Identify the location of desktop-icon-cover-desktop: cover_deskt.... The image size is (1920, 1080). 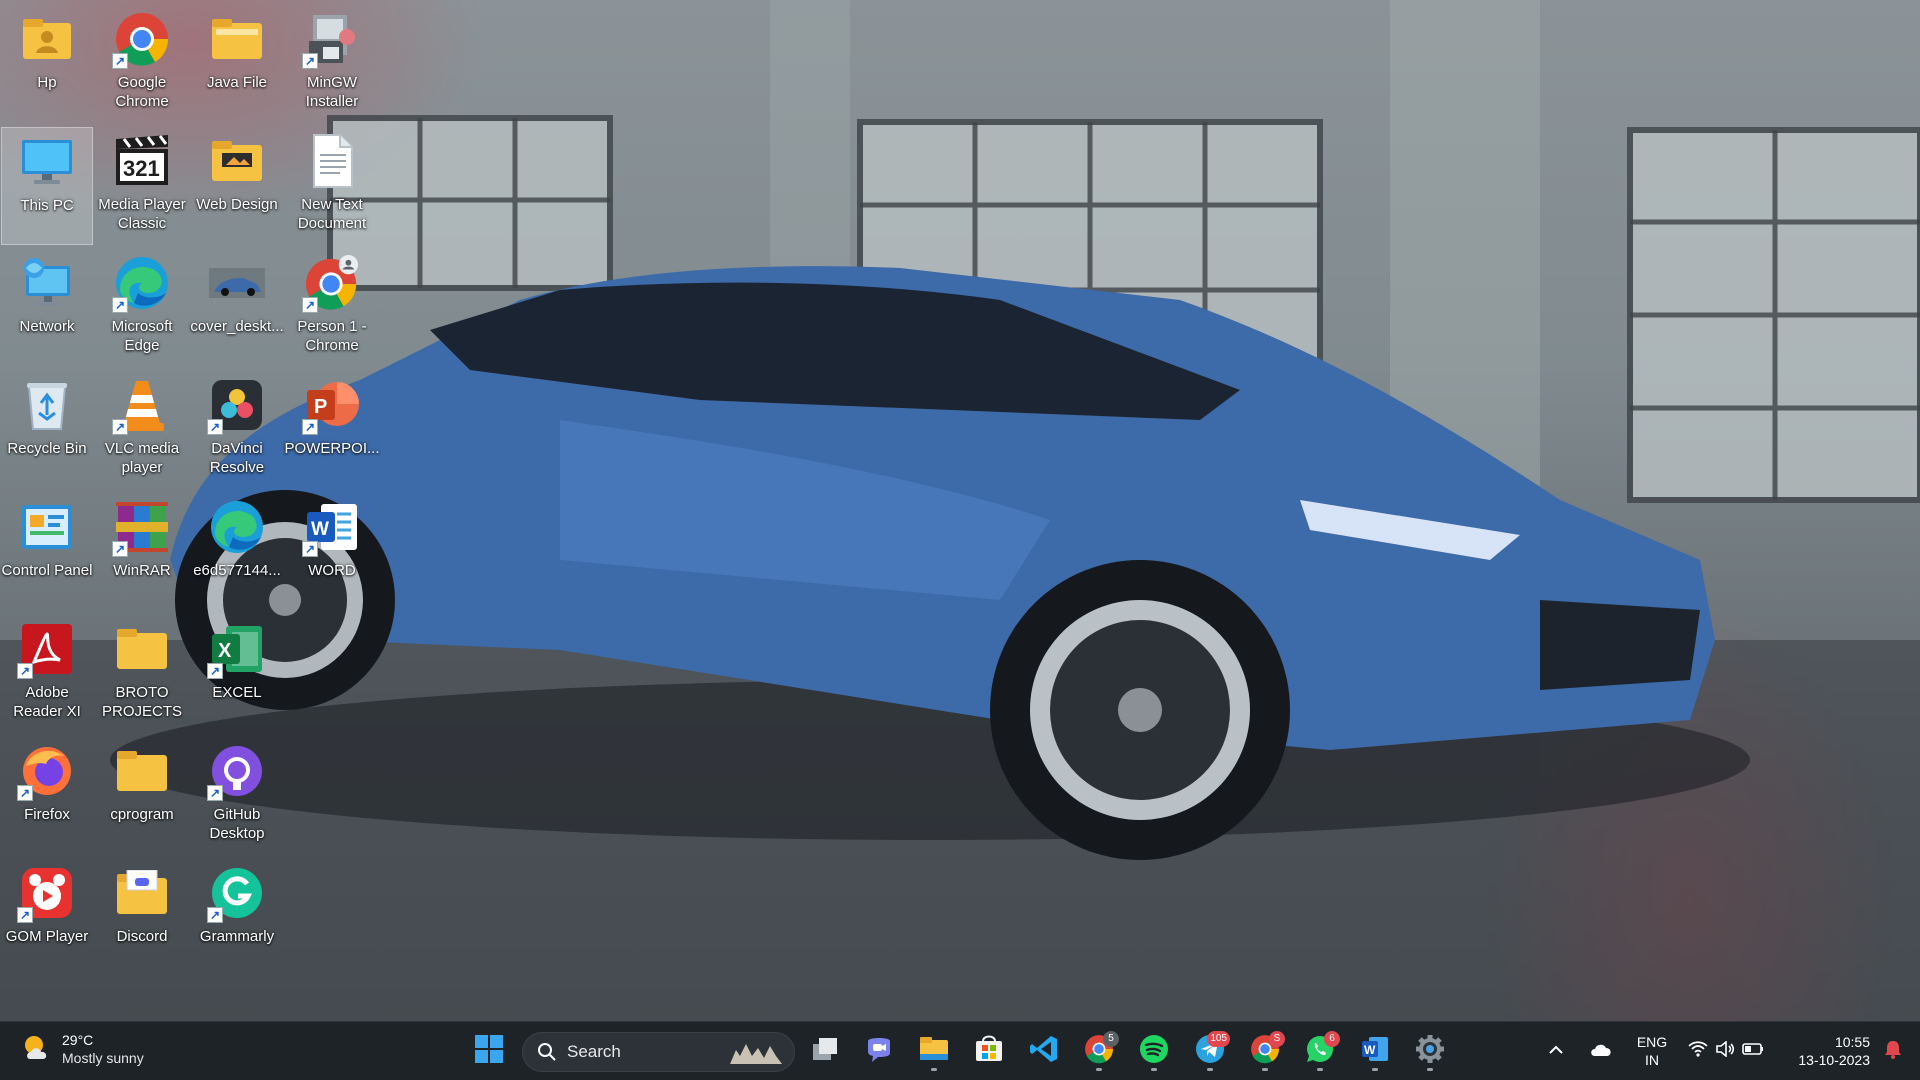
(237, 308).